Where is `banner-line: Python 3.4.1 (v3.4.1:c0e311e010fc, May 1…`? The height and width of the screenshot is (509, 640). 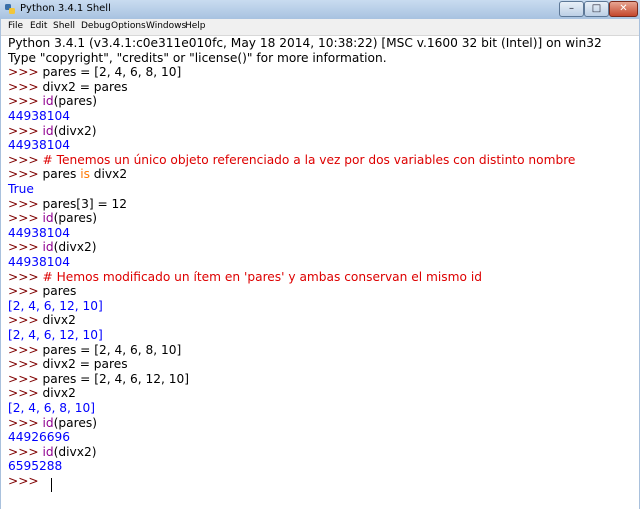
banner-line: Python 3.4.1 (v3.4.1:c0e311e010fc, May 1… is located at coordinates (305, 43).